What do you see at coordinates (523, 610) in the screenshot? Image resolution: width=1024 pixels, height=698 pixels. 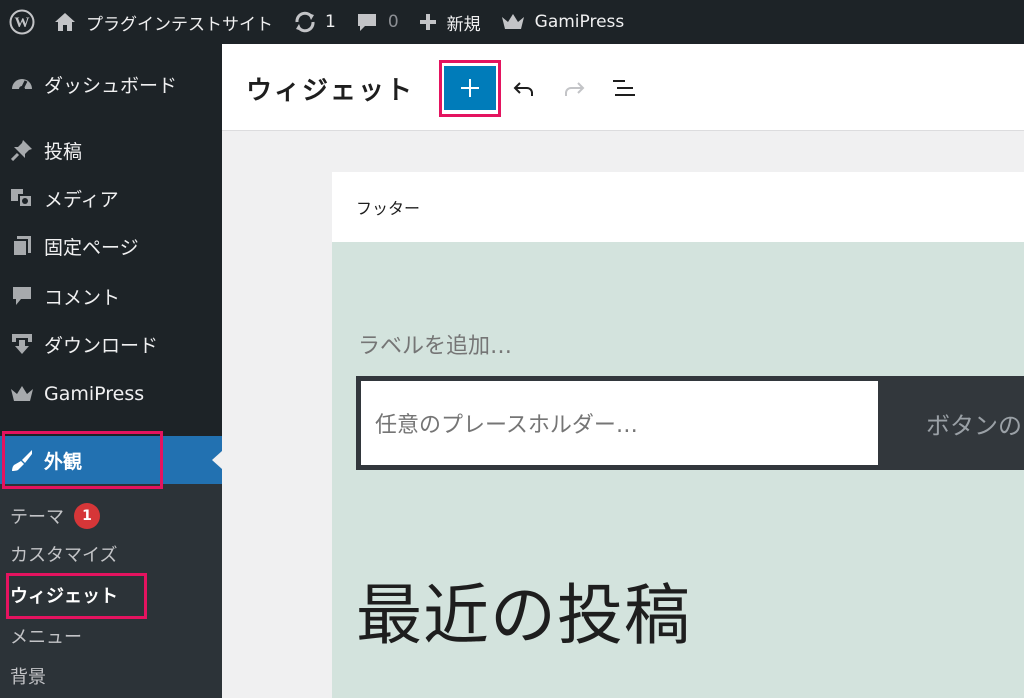 I see `recent-posts-heading: 最近の投稿` at bounding box center [523, 610].